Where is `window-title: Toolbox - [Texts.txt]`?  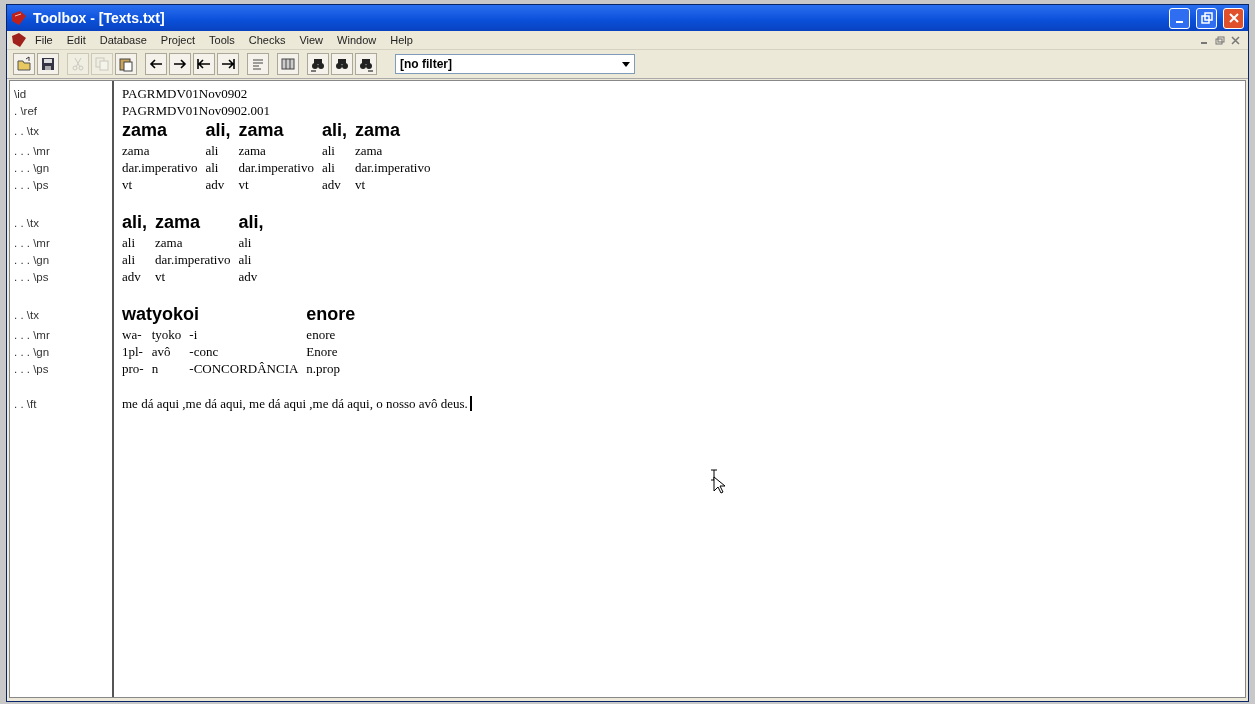
window-title: Toolbox - [Texts.txt] is located at coordinates (99, 18).